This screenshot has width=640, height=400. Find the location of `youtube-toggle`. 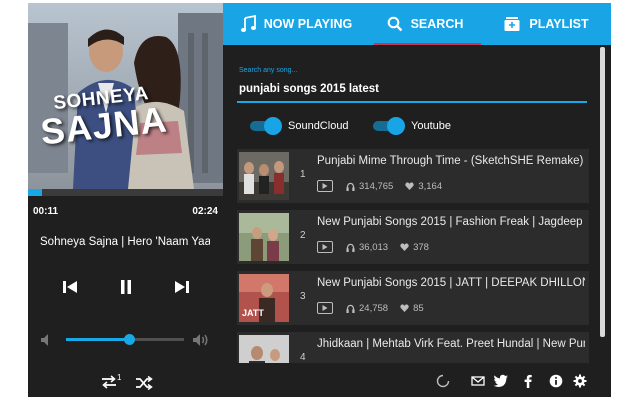

youtube-toggle is located at coordinates (389, 126).